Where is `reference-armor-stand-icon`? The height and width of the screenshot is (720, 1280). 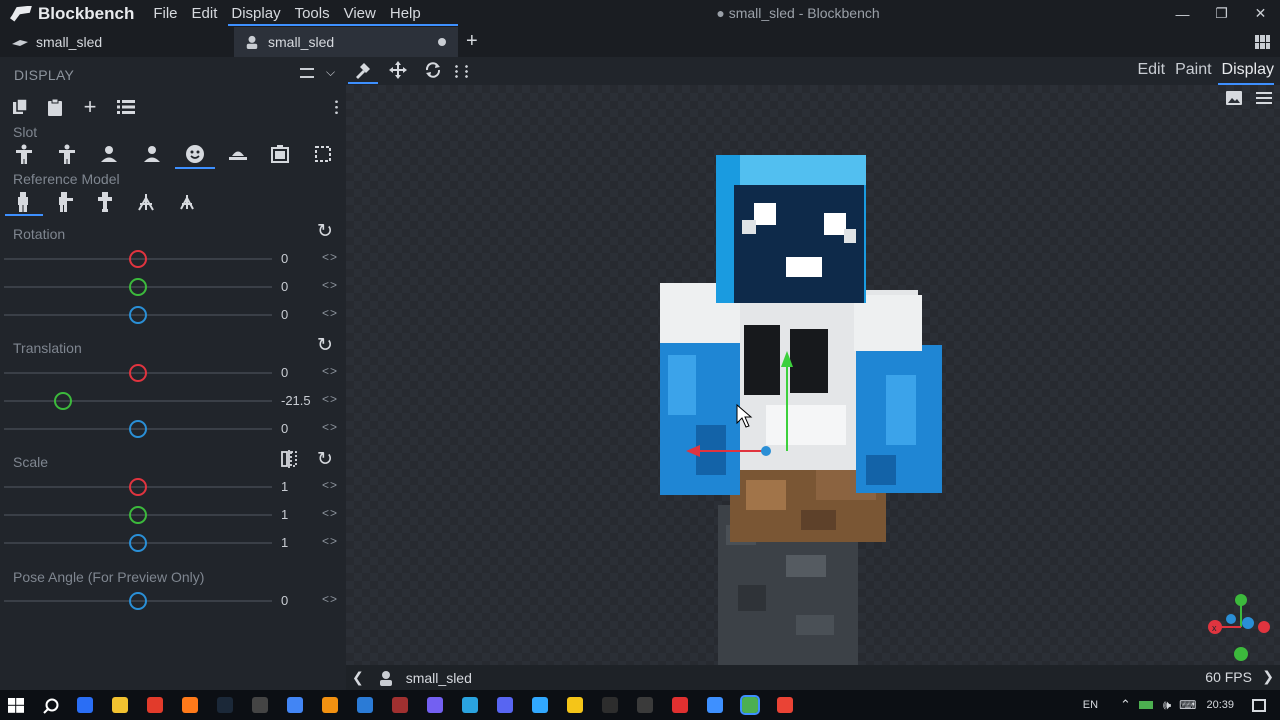
reference-armor-stand-icon is located at coordinates (105, 202).